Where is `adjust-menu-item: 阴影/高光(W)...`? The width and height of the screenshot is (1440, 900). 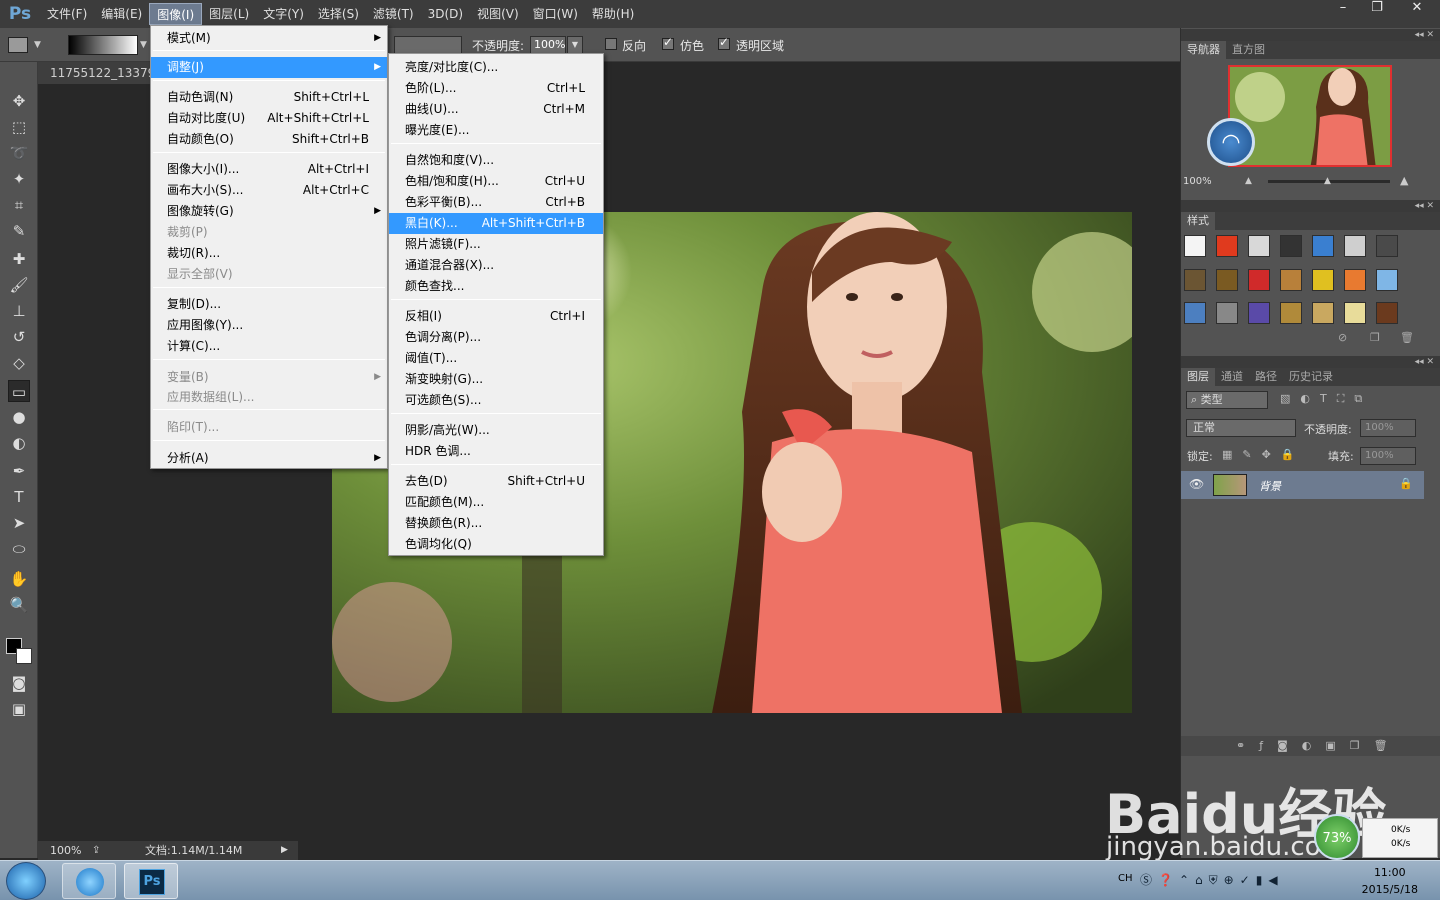
adjust-menu-item: 阴影/高光(W)... is located at coordinates (496, 430).